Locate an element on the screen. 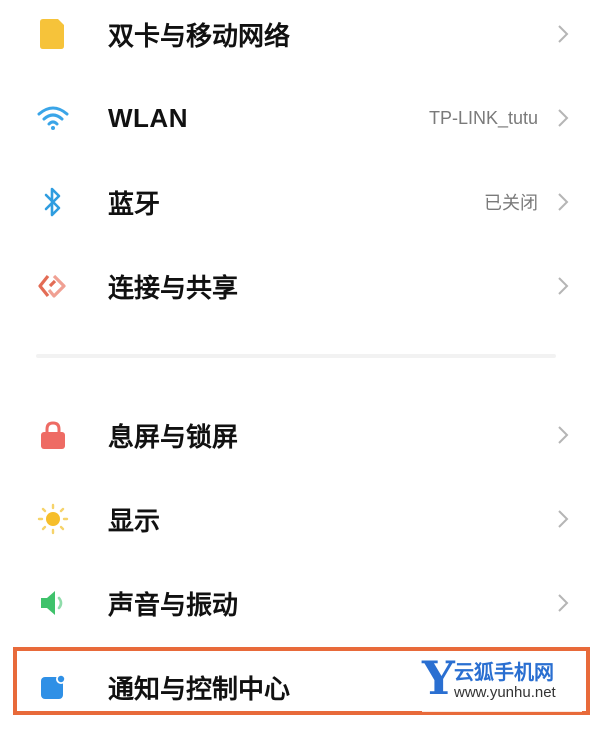  watermark-name: 云狐手机网 is located at coordinates (504, 672).